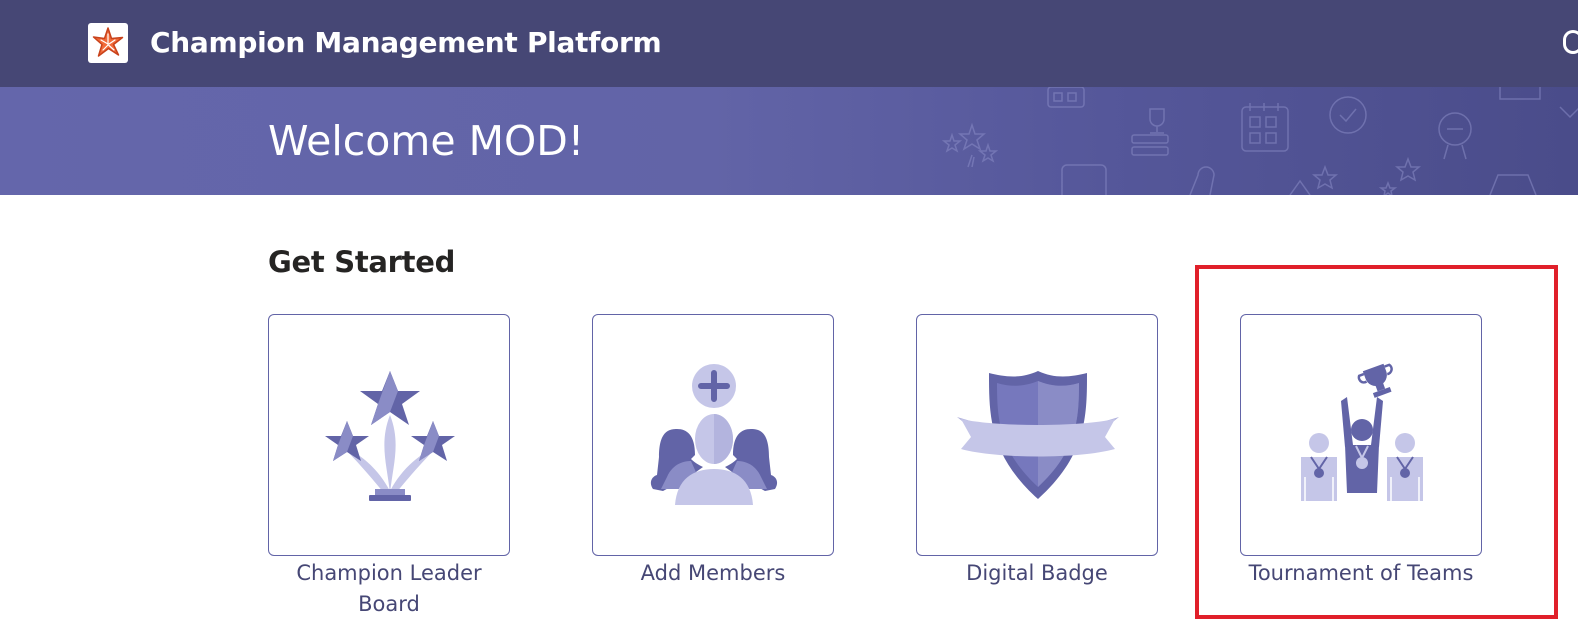 The width and height of the screenshot is (1578, 640). I want to click on banner-decoration, so click(1259, 141).